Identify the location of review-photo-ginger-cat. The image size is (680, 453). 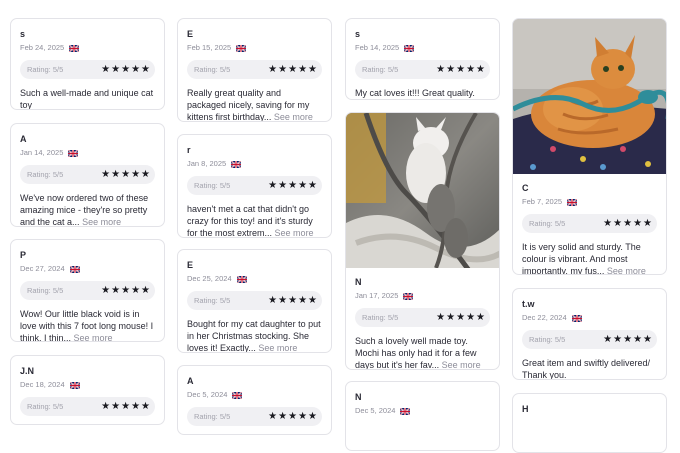
(589, 96).